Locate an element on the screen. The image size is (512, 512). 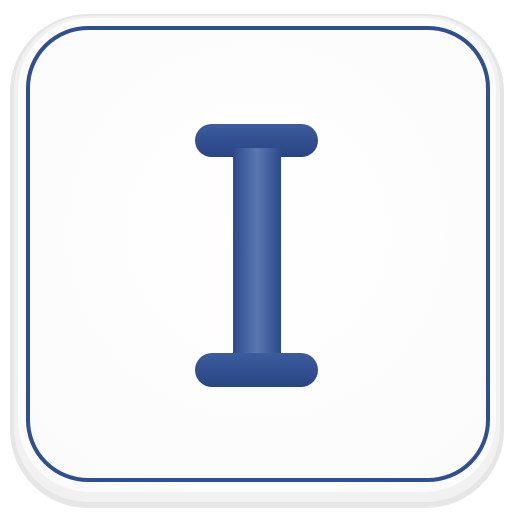
glyph-stem is located at coordinates (257, 257).